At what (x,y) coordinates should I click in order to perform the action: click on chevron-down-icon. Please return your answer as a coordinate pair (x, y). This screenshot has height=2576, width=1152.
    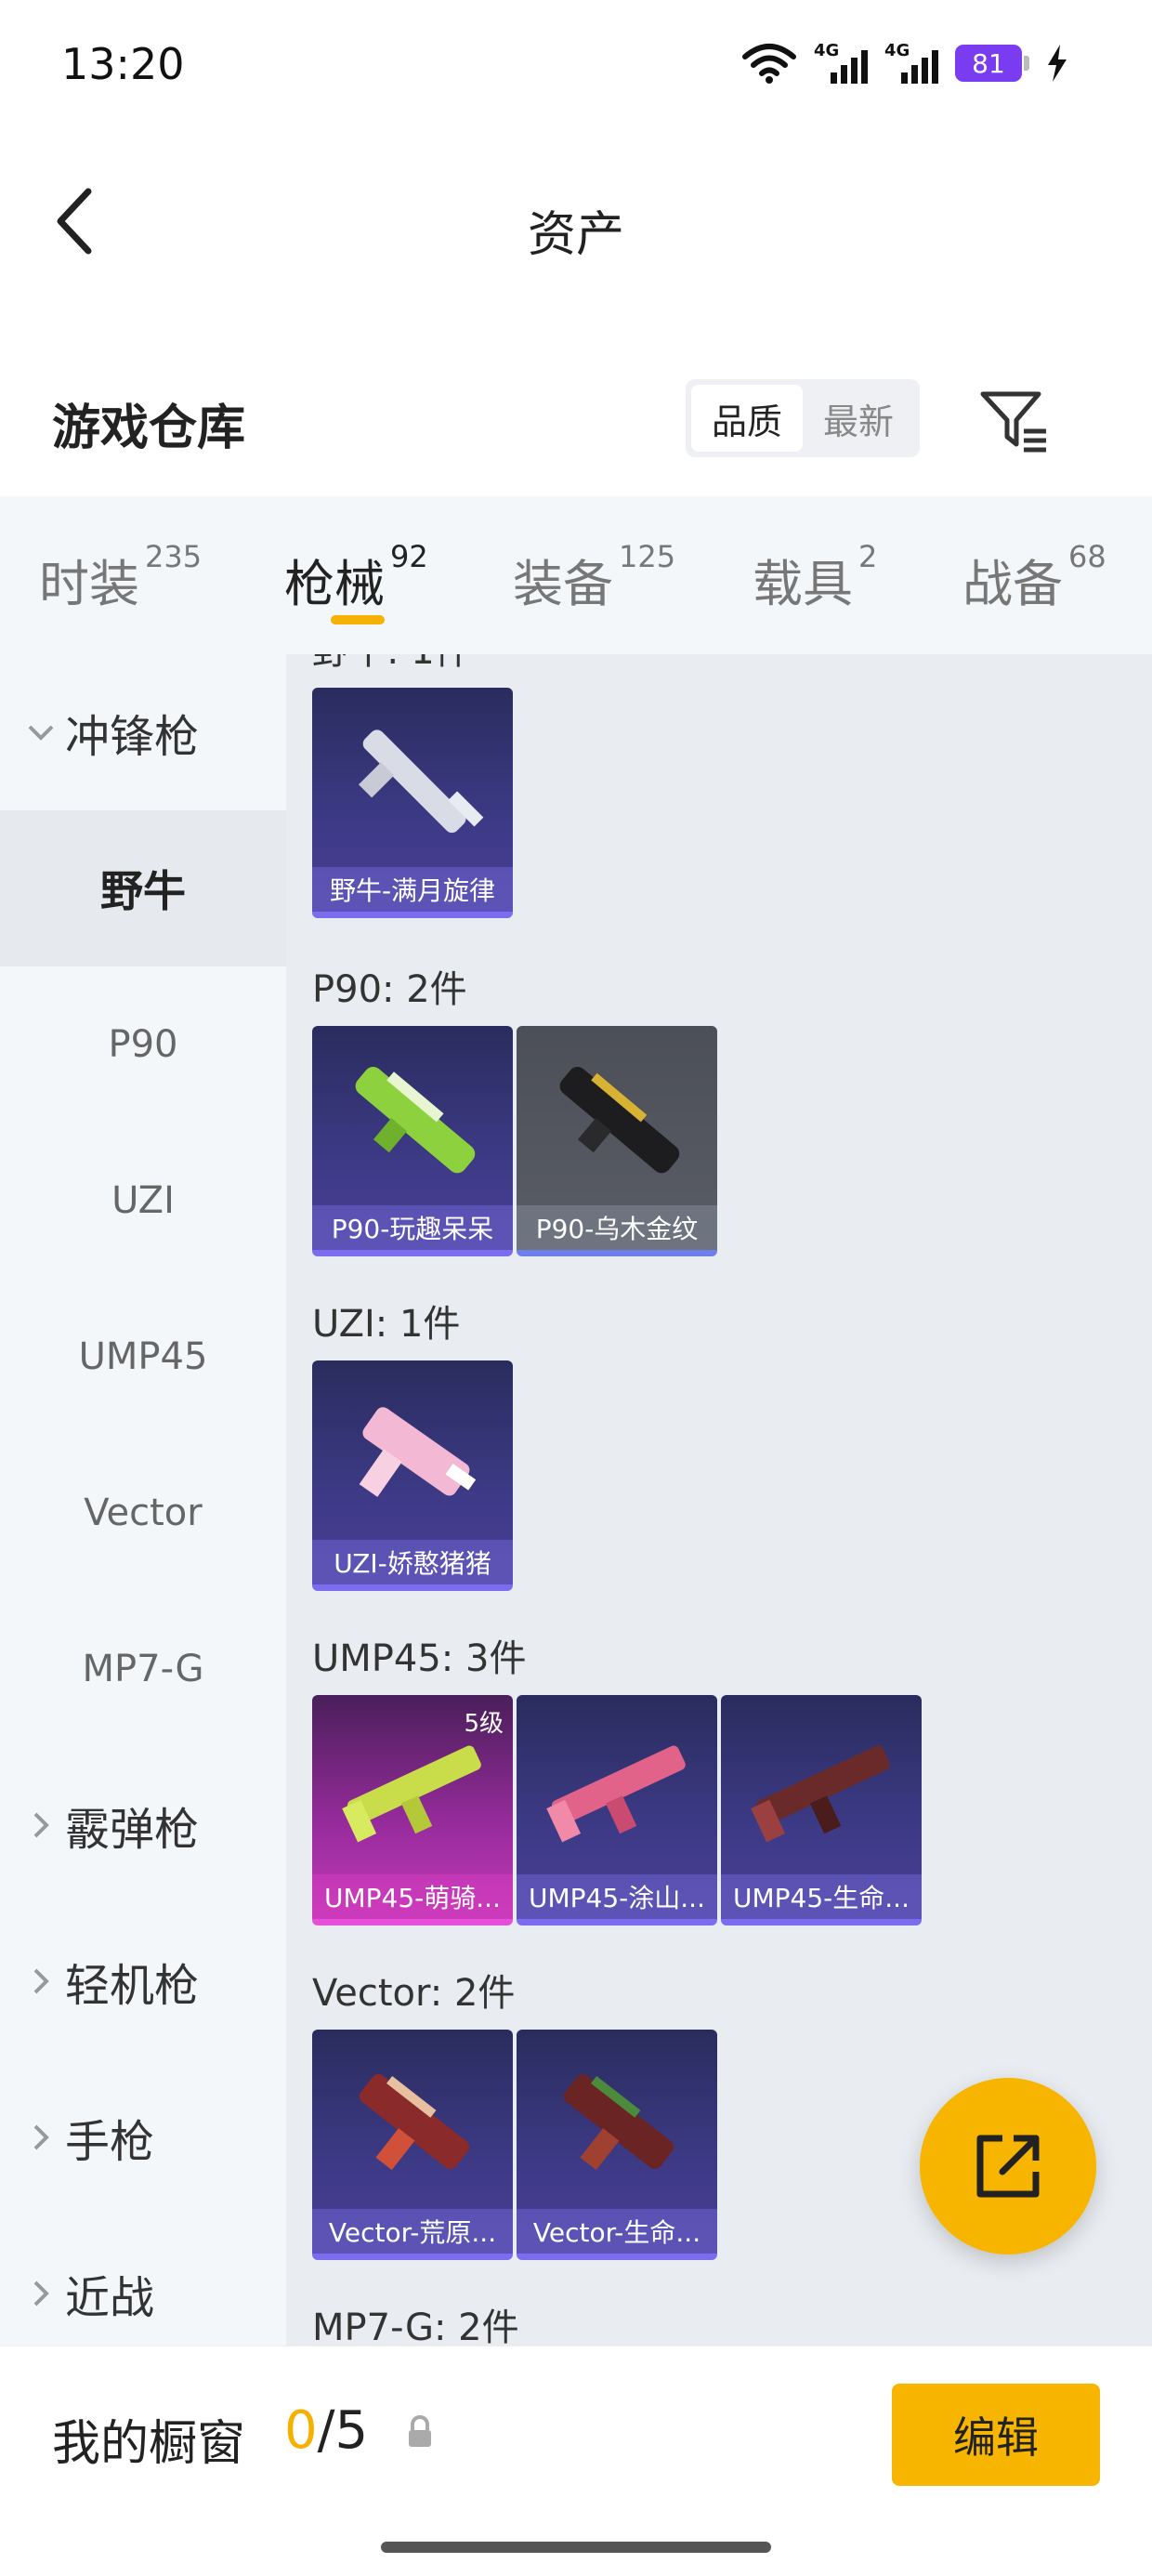
    Looking at the image, I should click on (41, 733).